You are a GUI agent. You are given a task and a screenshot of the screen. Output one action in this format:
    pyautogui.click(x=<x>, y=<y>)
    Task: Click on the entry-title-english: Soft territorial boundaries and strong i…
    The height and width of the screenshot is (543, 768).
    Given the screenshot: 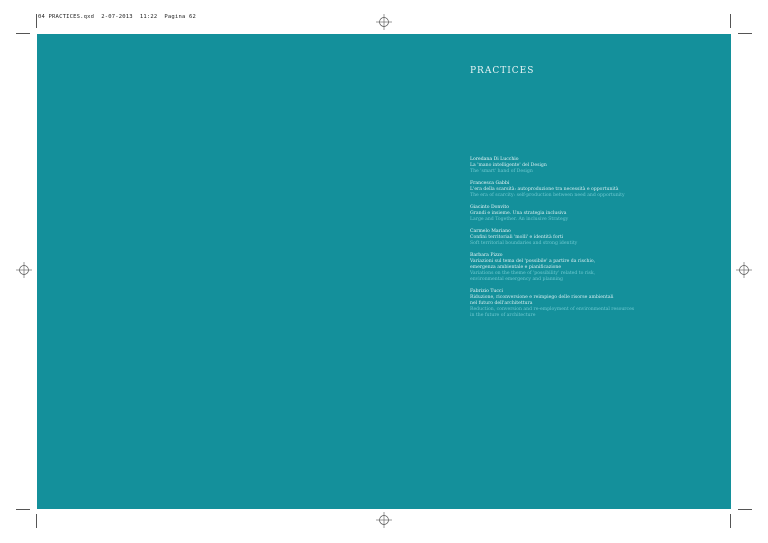 What is the action you would take?
    pyautogui.click(x=524, y=243)
    